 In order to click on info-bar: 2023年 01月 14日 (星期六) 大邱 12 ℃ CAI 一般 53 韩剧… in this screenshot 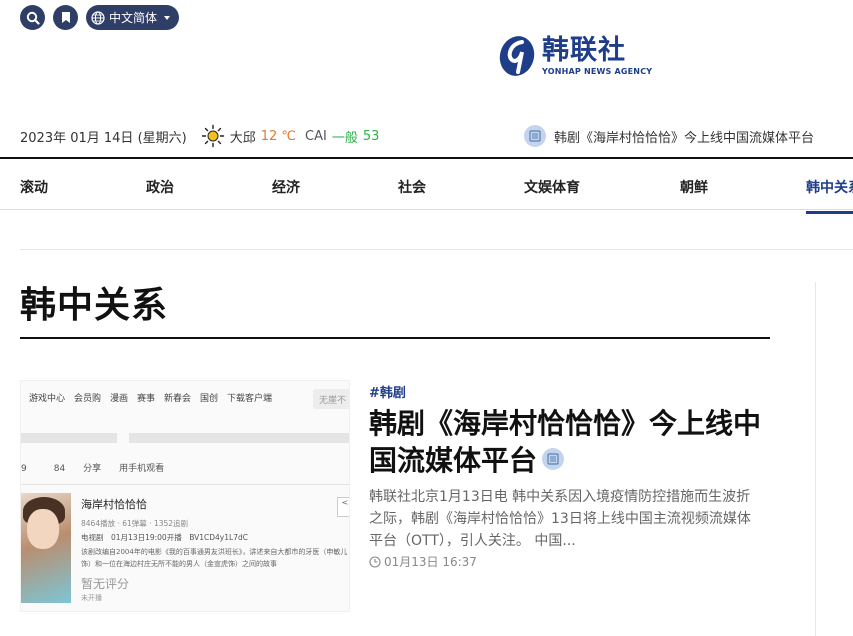, I will do `click(436, 136)`.